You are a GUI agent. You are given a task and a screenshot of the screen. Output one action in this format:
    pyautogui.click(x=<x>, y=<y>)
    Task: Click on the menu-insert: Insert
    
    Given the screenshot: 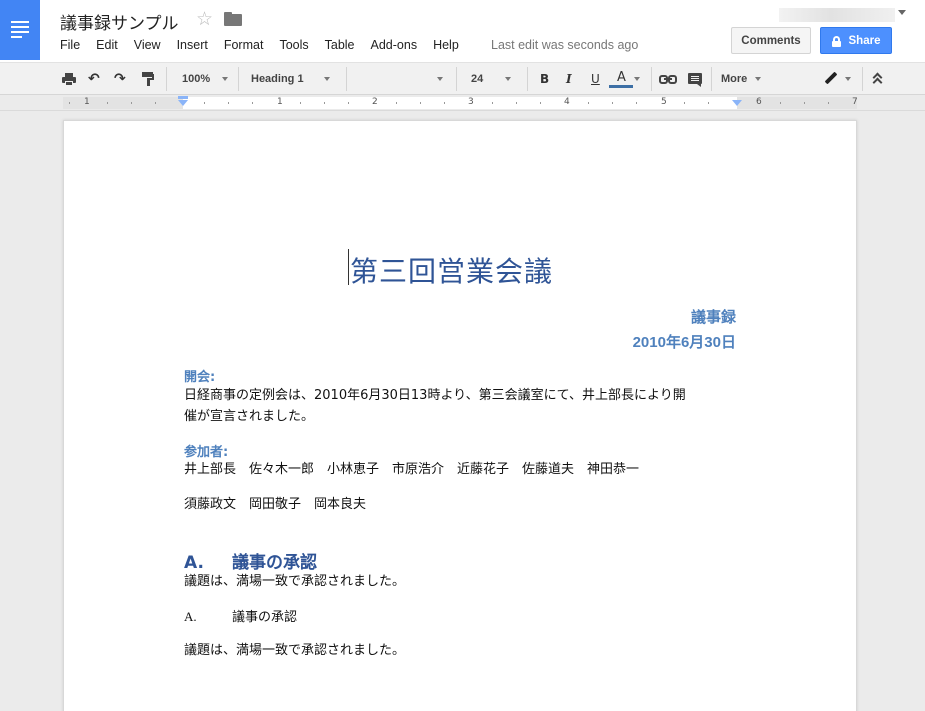 What is the action you would take?
    pyautogui.click(x=192, y=46)
    